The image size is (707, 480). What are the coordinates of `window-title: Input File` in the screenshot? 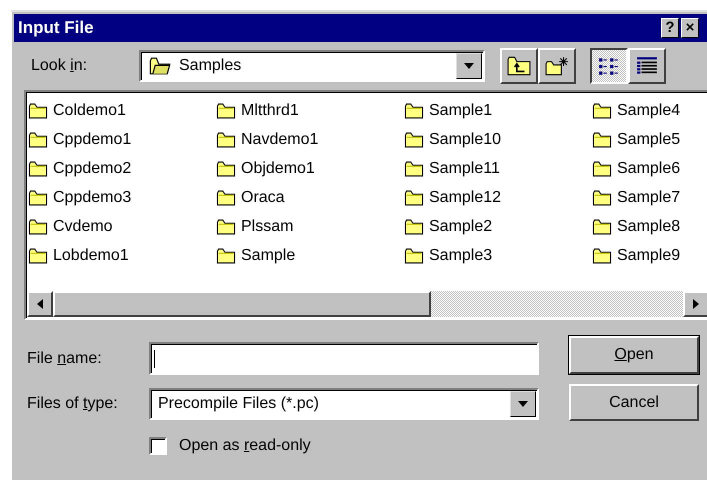 It's located at (56, 28).